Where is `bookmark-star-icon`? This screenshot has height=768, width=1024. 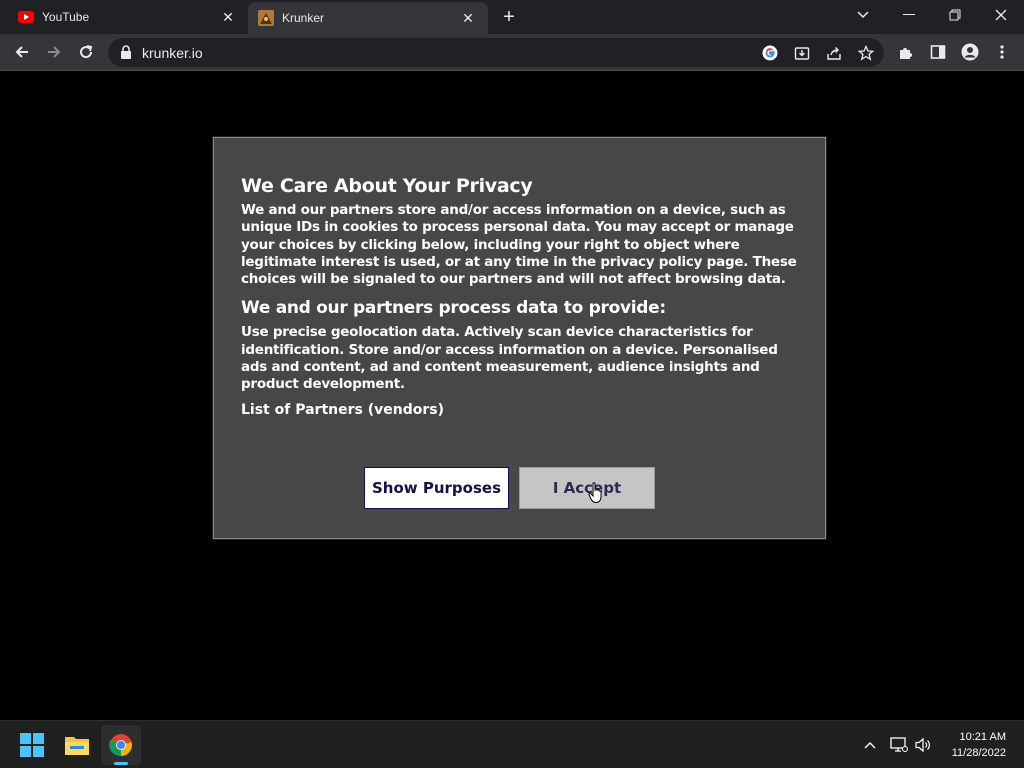
bookmark-star-icon is located at coordinates (866, 53).